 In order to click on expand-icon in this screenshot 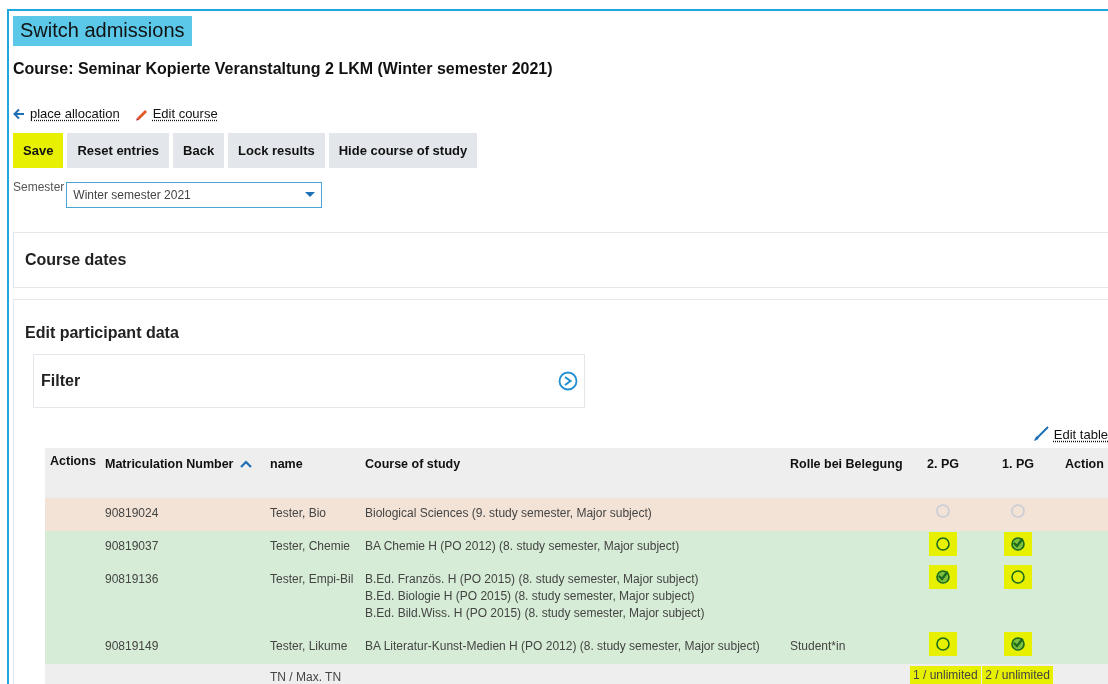, I will do `click(568, 381)`.